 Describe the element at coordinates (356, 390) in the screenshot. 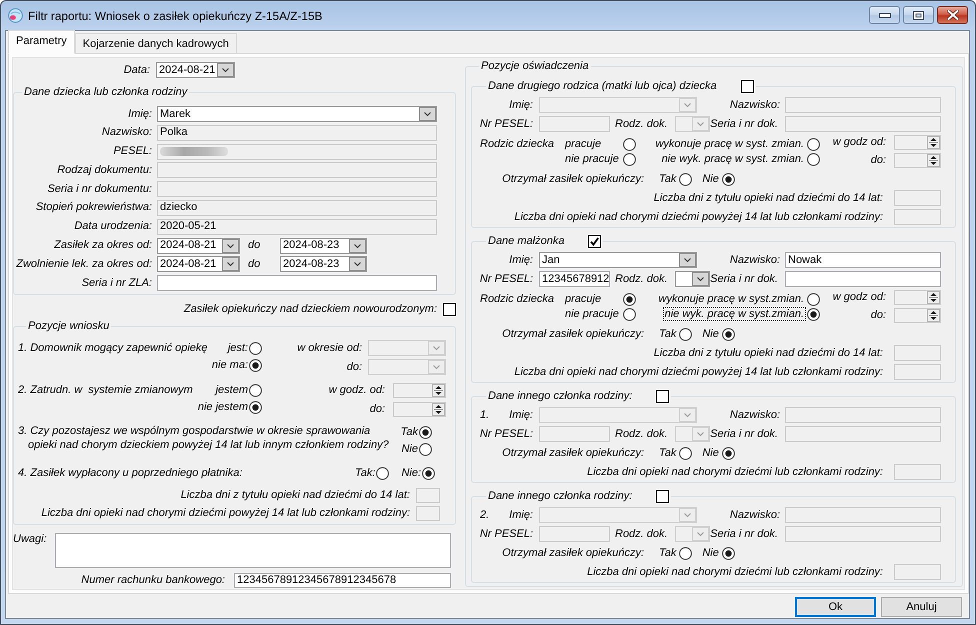

I see `field-label: w godz. od:` at that location.